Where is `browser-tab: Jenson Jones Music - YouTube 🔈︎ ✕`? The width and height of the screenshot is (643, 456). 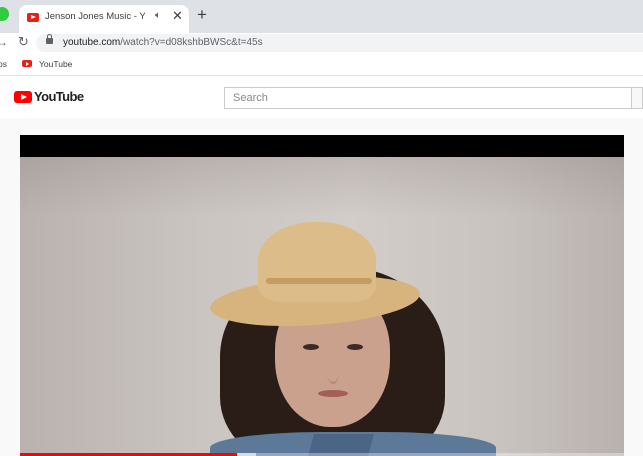 browser-tab: Jenson Jones Music - YouTube 🔈︎ ✕ is located at coordinates (104, 19).